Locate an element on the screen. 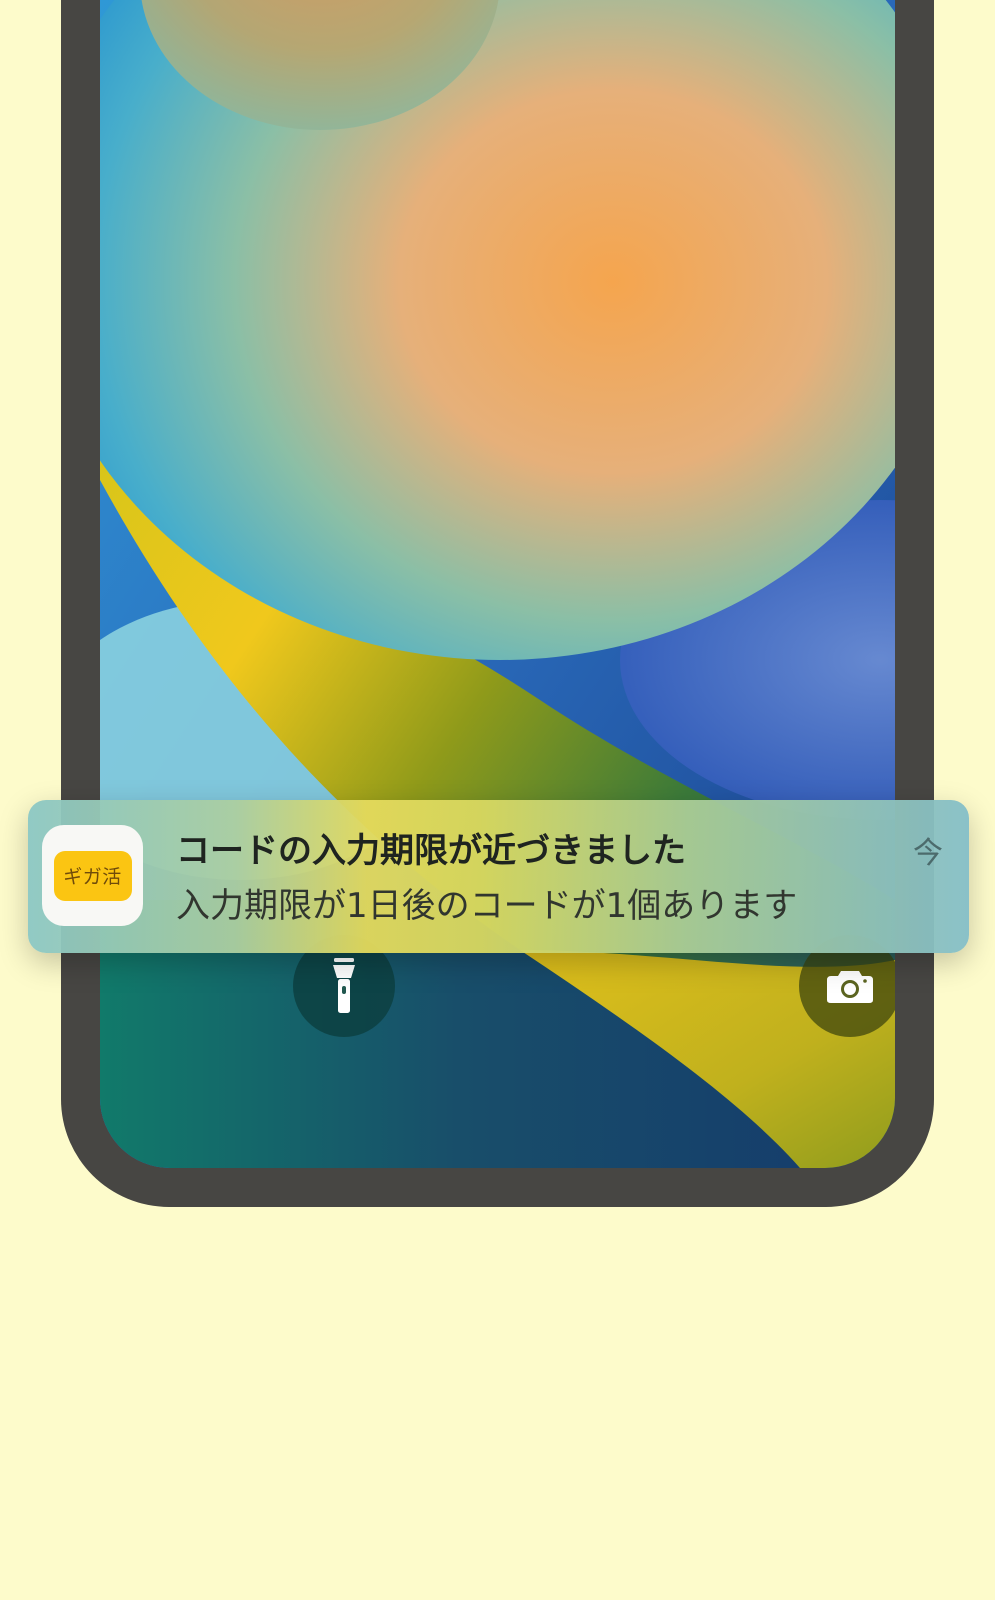 The width and height of the screenshot is (995, 1600). flashlight-icon is located at coordinates (344, 985).